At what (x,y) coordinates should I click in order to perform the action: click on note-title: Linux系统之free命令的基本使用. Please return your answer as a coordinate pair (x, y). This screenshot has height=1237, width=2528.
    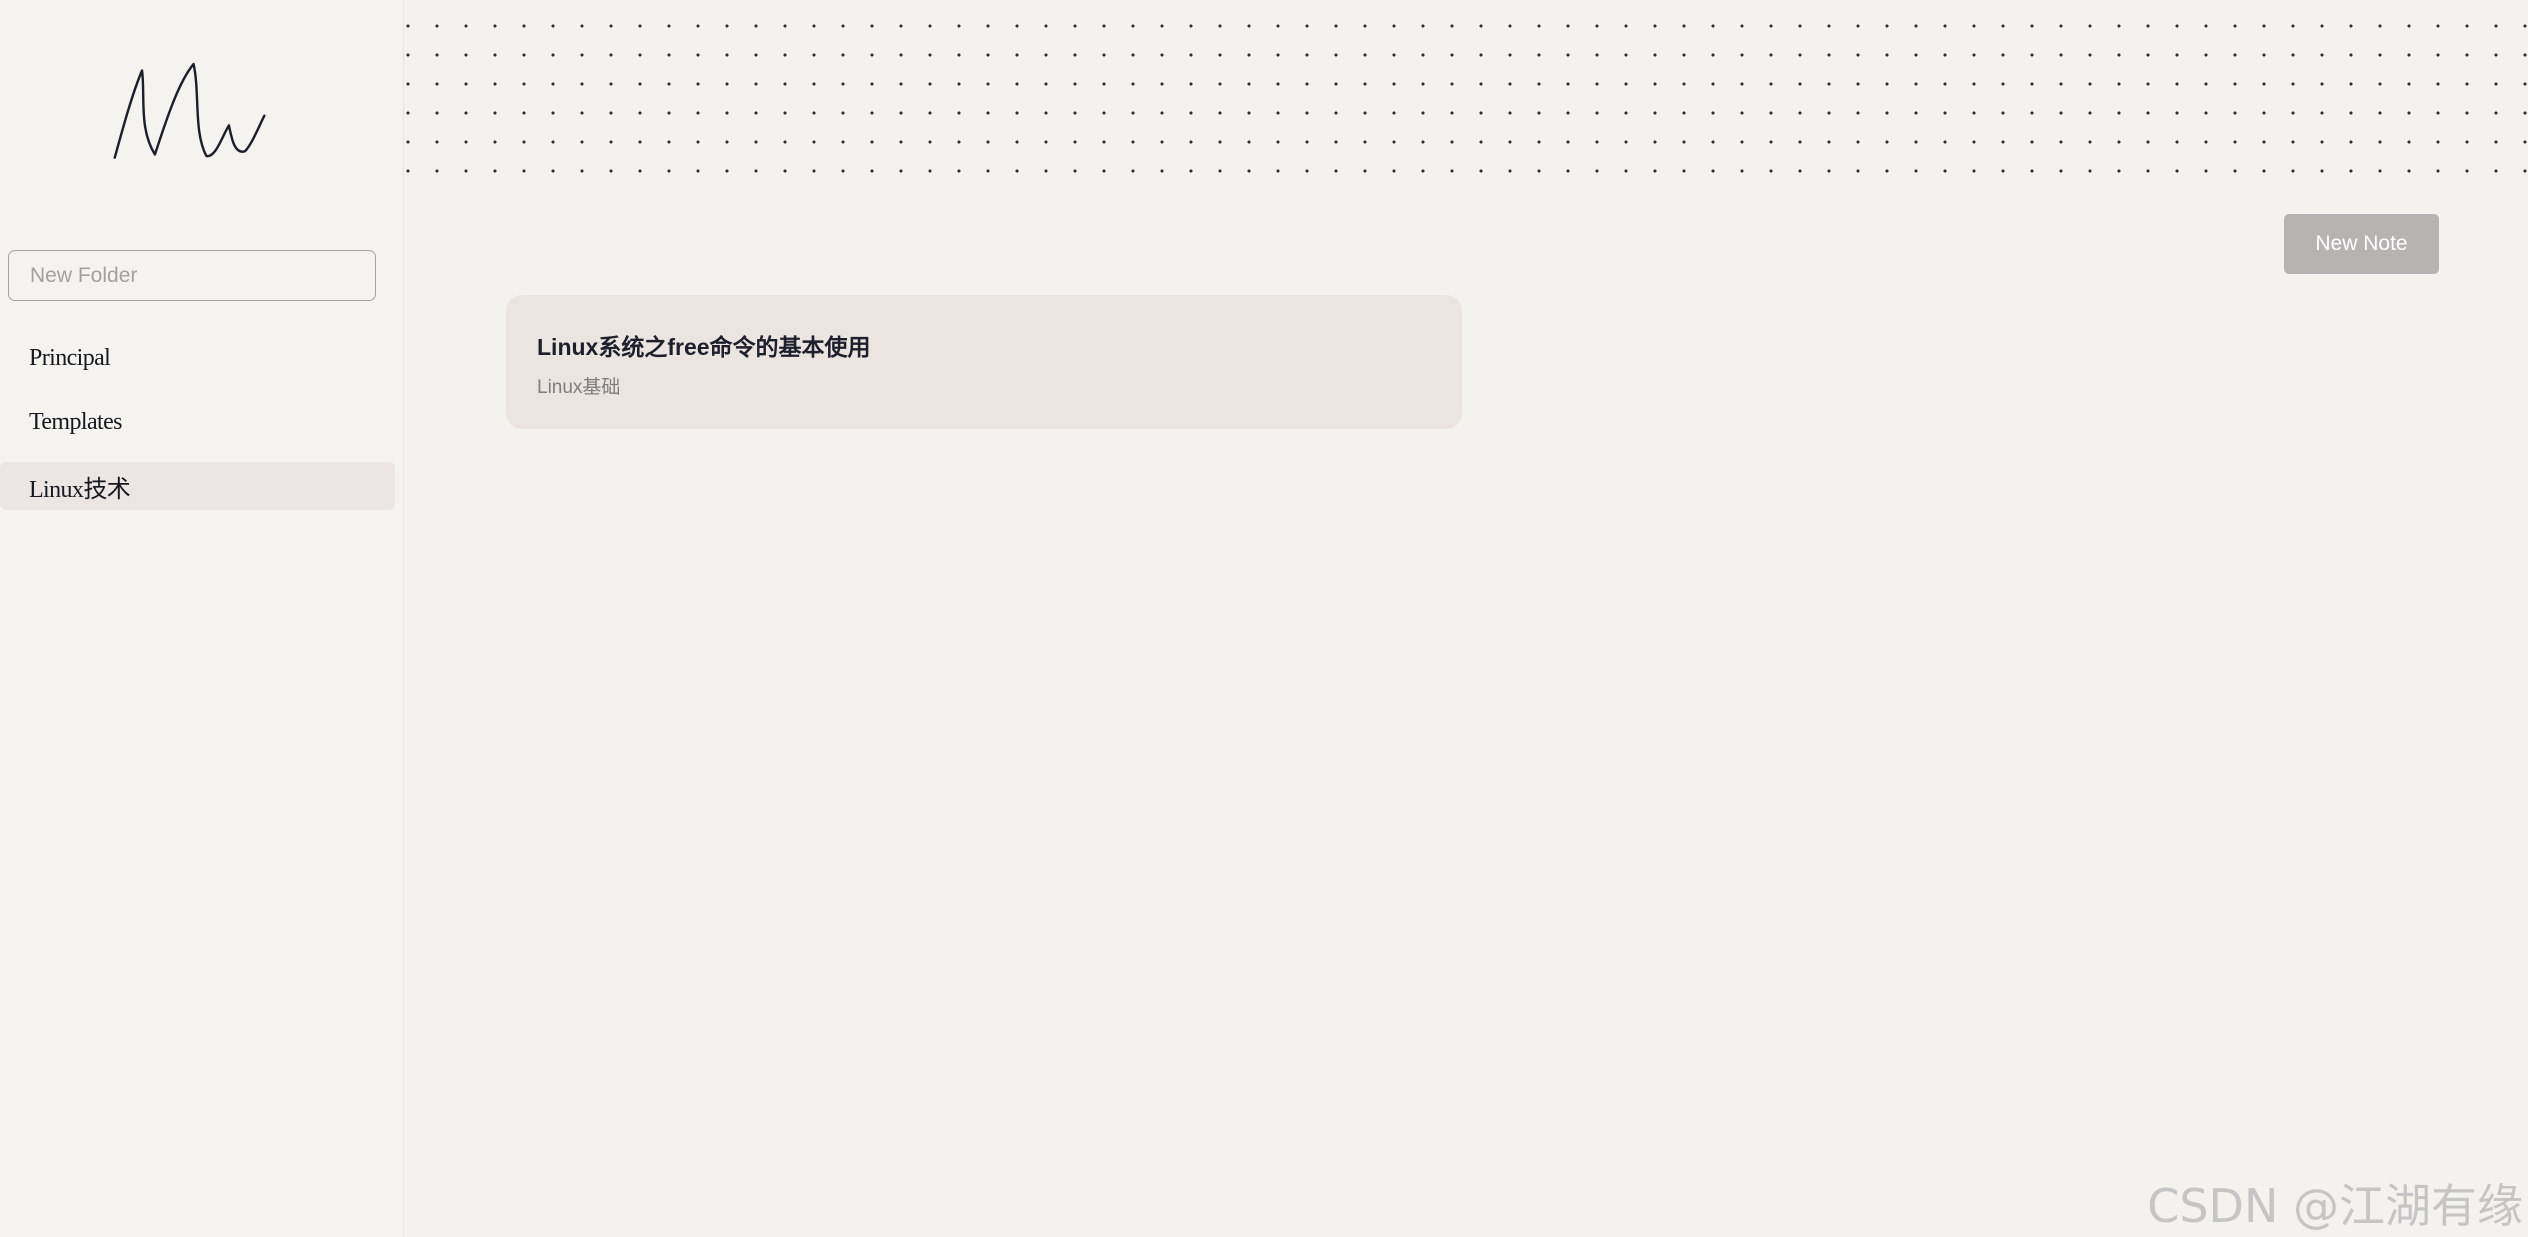
    Looking at the image, I should click on (704, 347).